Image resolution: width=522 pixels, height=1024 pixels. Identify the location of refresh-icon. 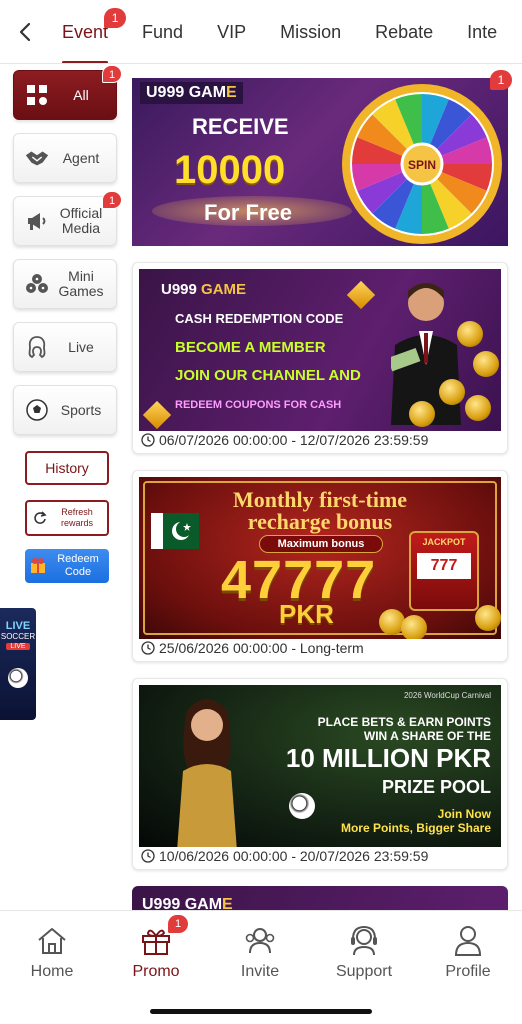
(40, 518).